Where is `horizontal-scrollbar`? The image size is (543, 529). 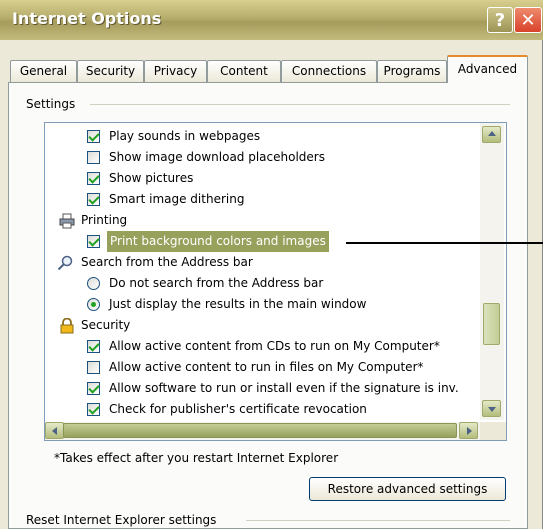 horizontal-scrollbar is located at coordinates (262, 431).